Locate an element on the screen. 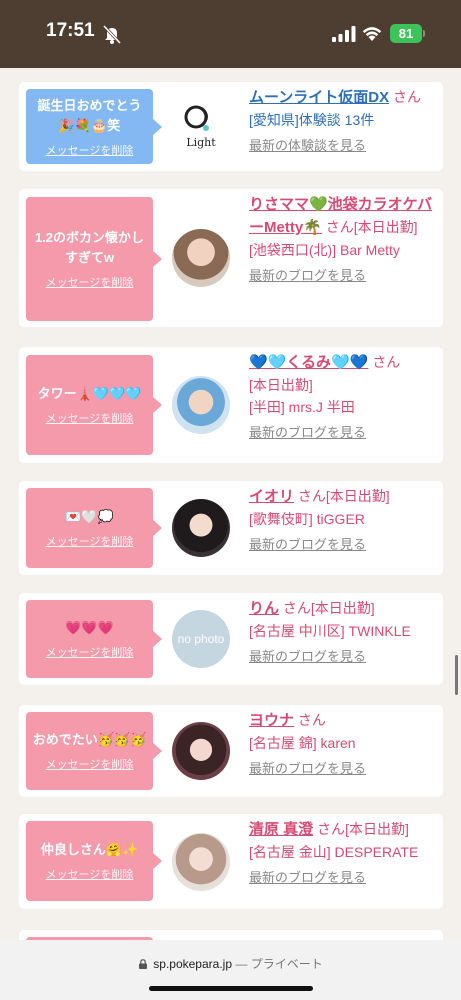 This screenshot has width=461, height=1000. battery-icon: 81 is located at coordinates (406, 33).